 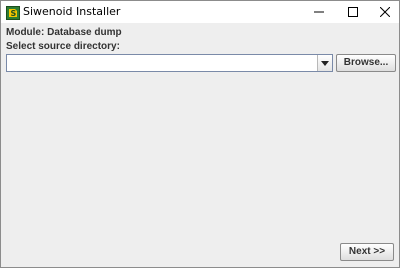 What do you see at coordinates (367, 252) in the screenshot?
I see `next-button: Next >>` at bounding box center [367, 252].